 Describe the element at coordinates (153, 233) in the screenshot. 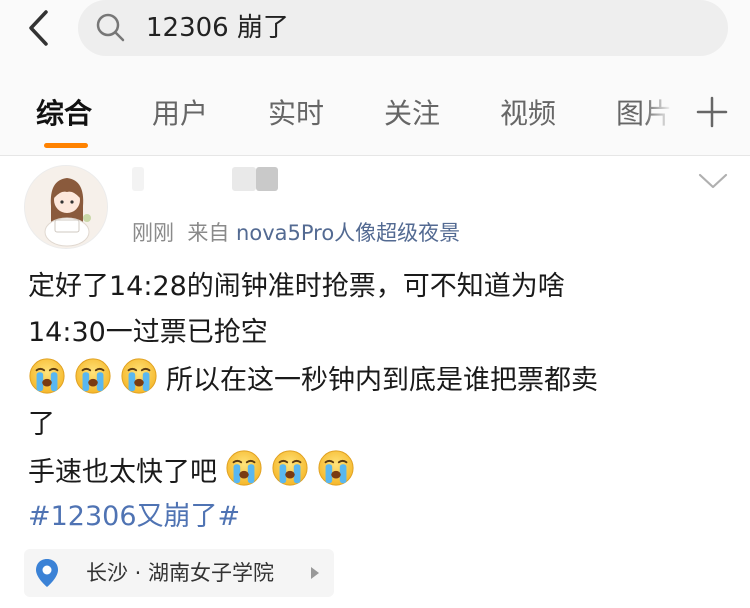

I see `post-time: 刚刚` at that location.